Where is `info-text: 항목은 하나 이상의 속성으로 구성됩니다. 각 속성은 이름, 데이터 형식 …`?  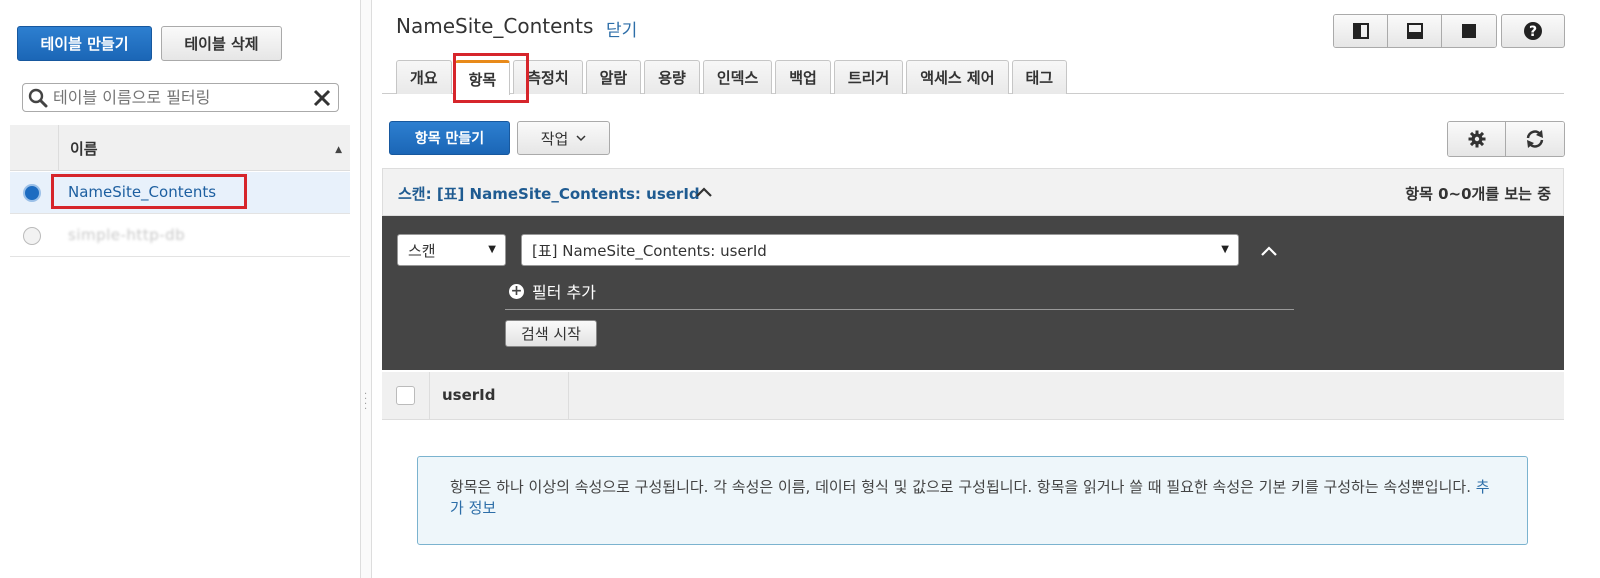 info-text: 항목은 하나 이상의 속성으로 구성됩니다. 각 속성은 이름, 데이터 형식 … is located at coordinates (960, 487).